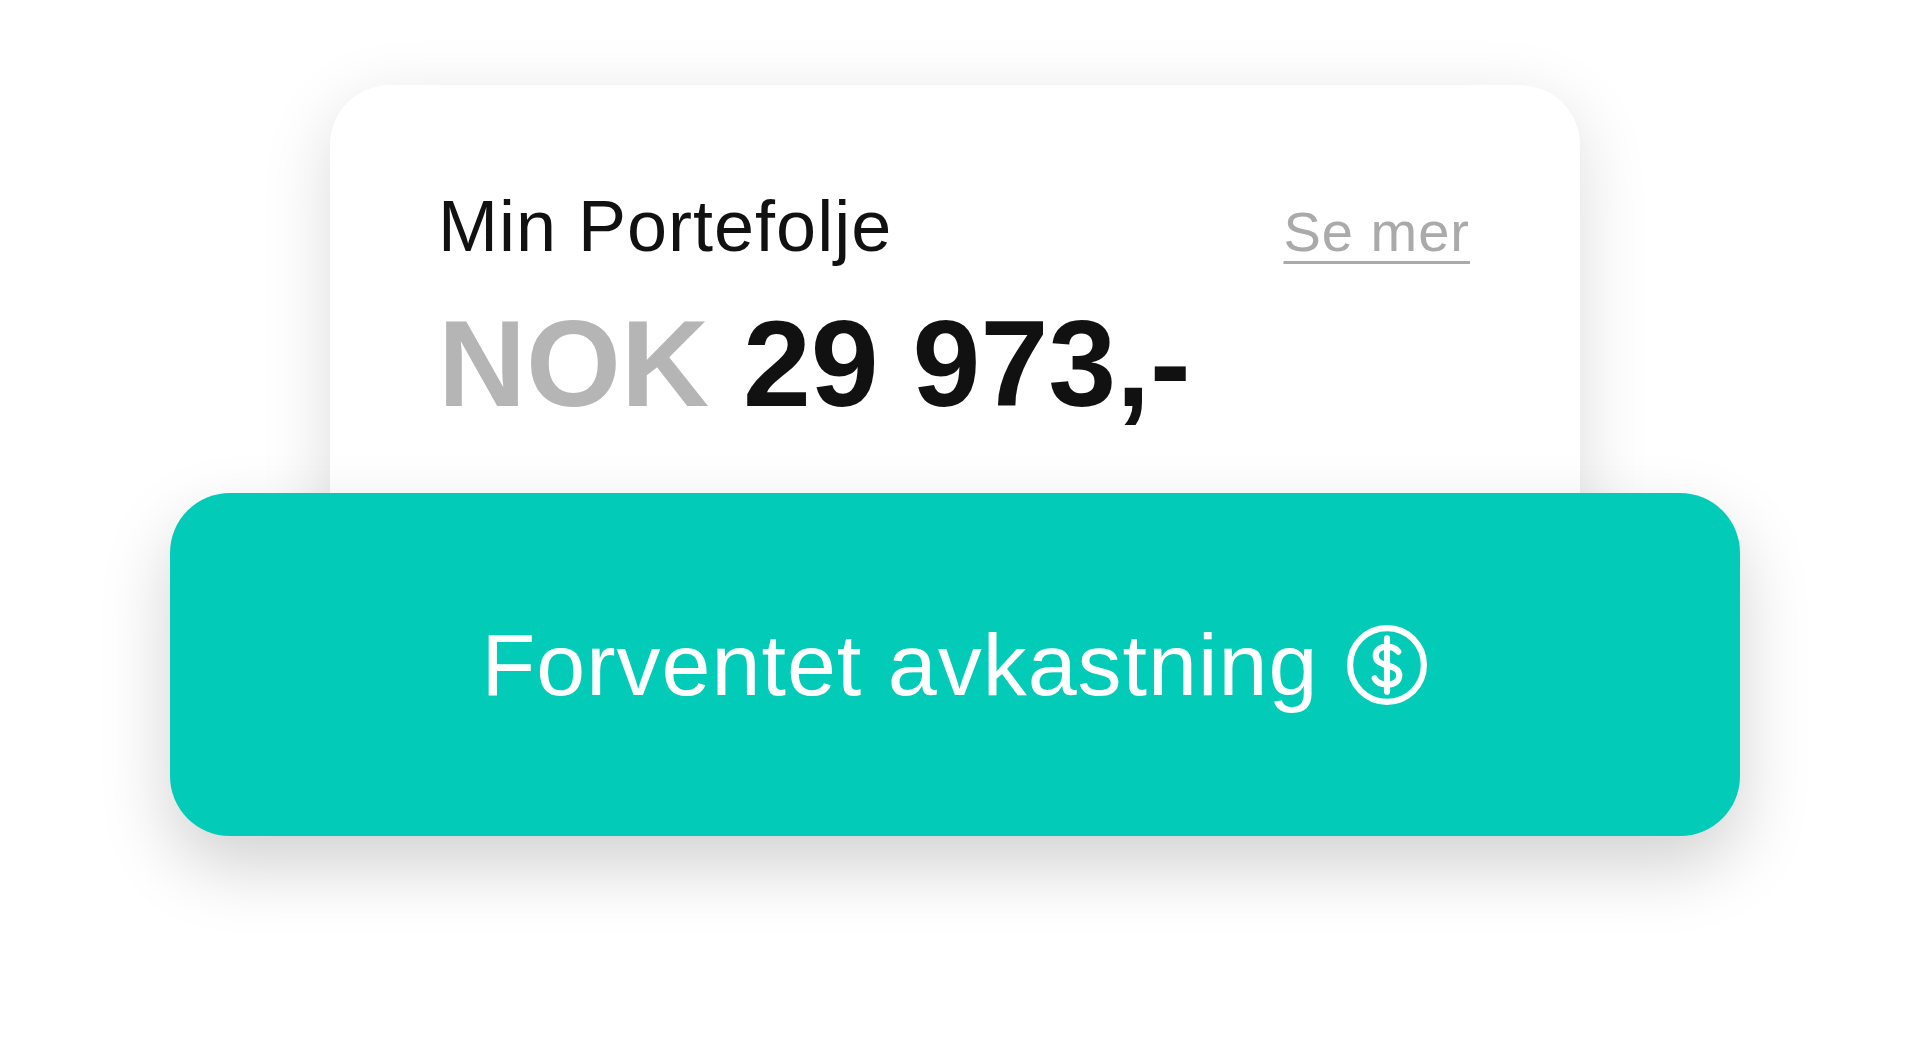 The image size is (1910, 1047). I want to click on see-more-link: Se mer, so click(1376, 231).